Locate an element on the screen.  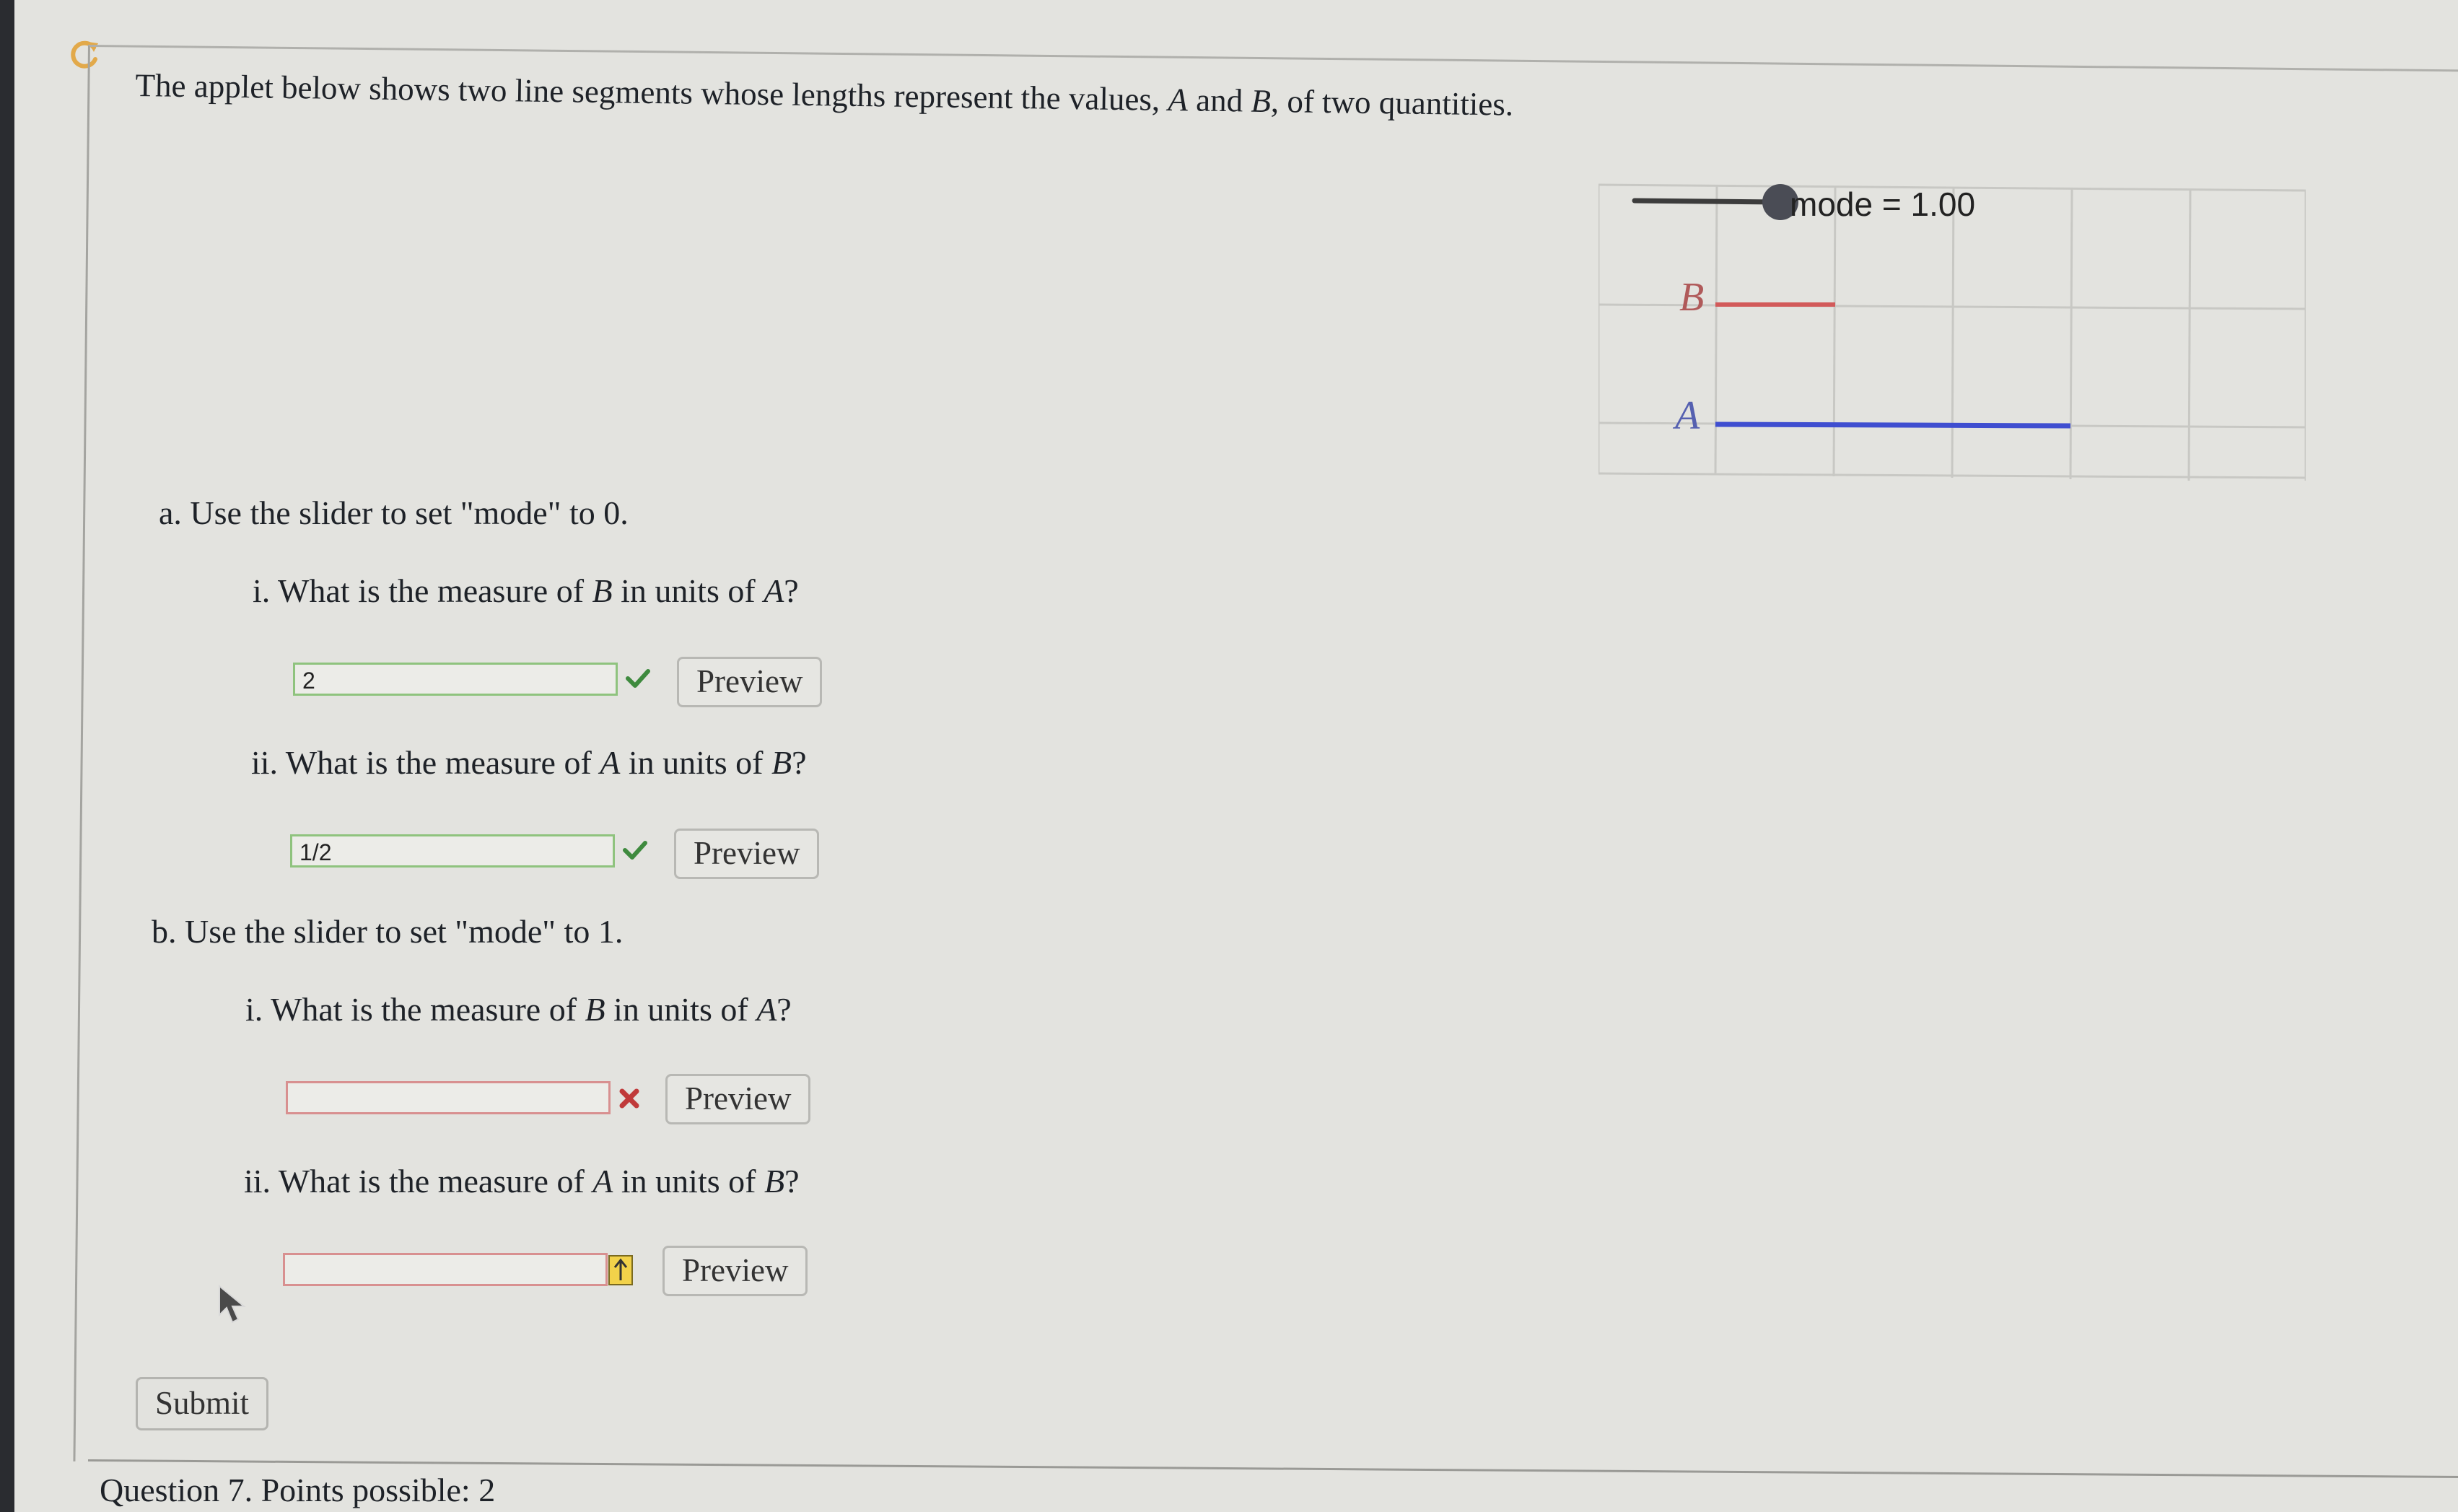
part-b-q1-preview-button: Preview is located at coordinates (738, 1099).